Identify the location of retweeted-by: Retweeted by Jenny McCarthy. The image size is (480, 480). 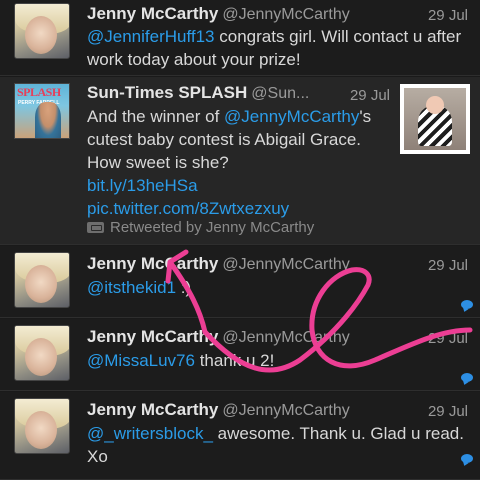
(200, 227).